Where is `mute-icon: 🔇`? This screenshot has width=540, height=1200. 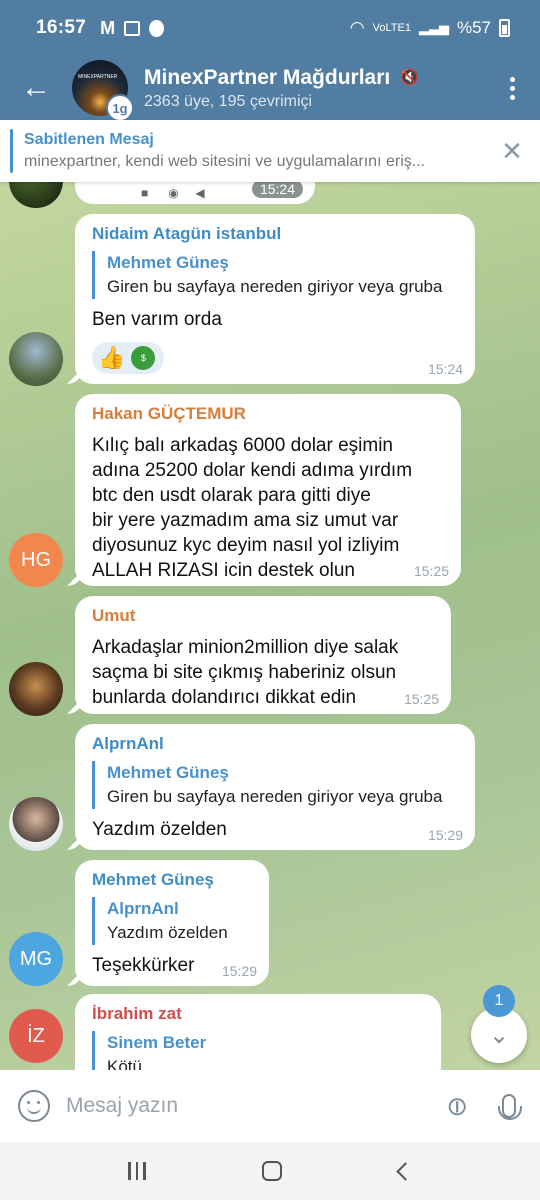
mute-icon: 🔇 is located at coordinates (409, 77).